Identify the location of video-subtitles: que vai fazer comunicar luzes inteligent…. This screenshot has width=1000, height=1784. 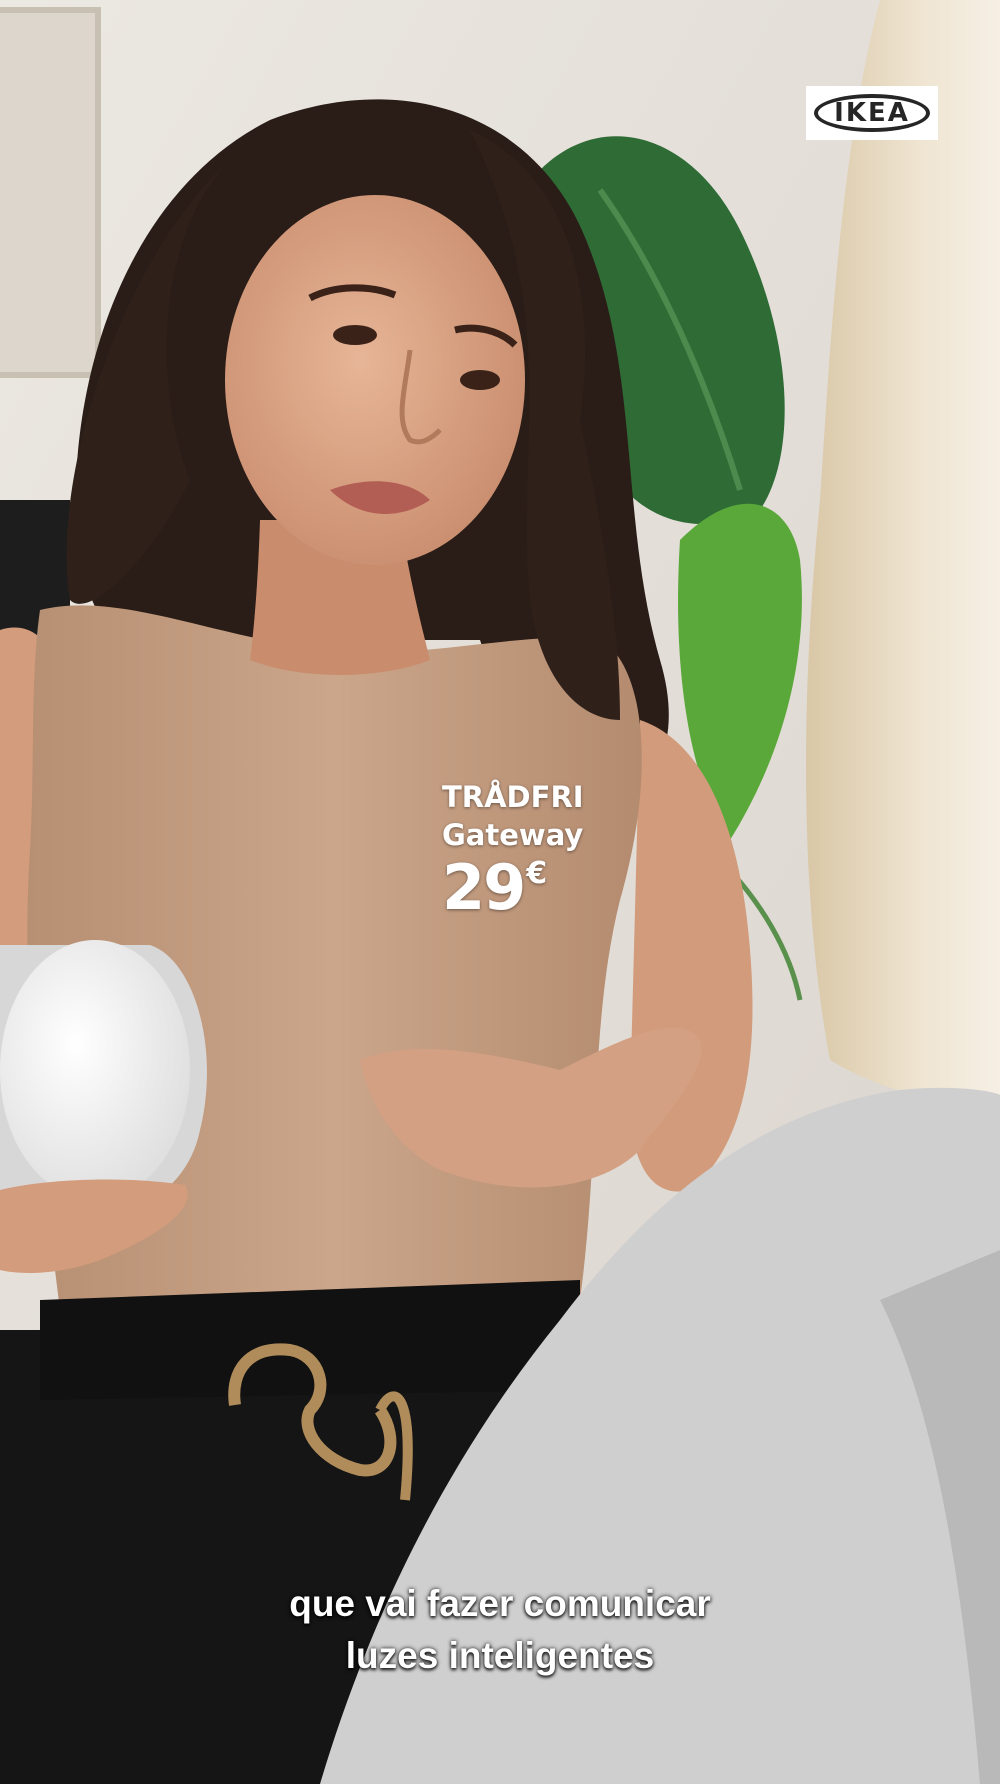
(500, 1630).